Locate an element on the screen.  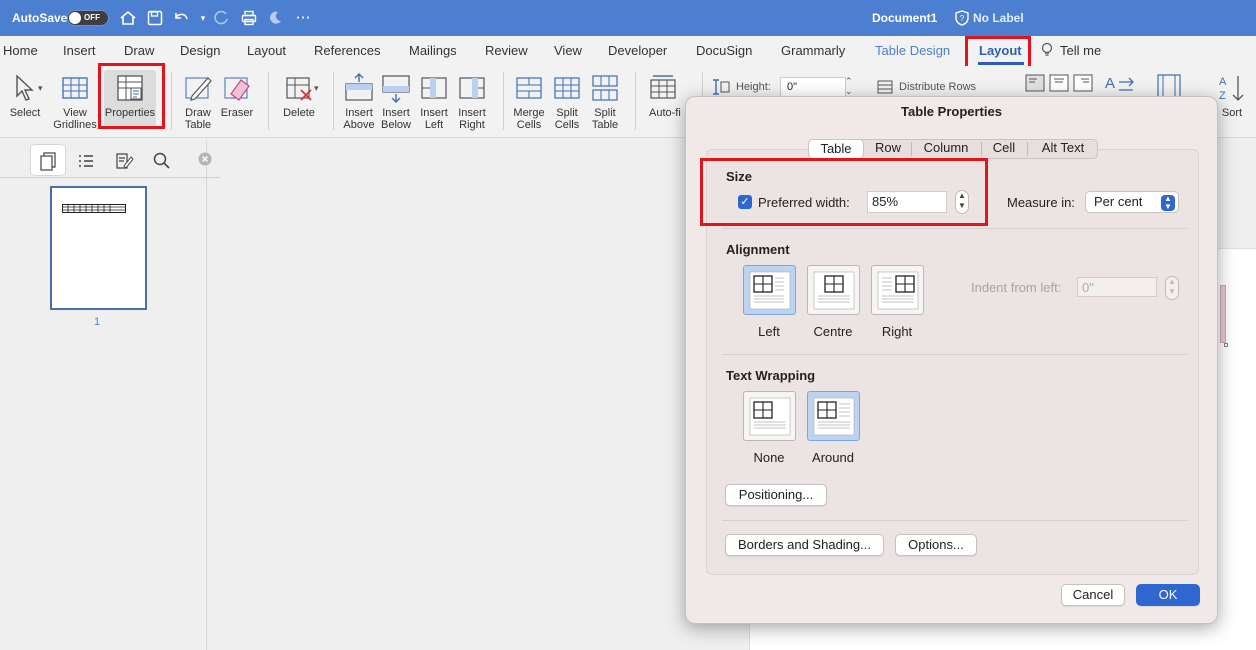
more-icon: ⋯ is located at coordinates (303, 18).